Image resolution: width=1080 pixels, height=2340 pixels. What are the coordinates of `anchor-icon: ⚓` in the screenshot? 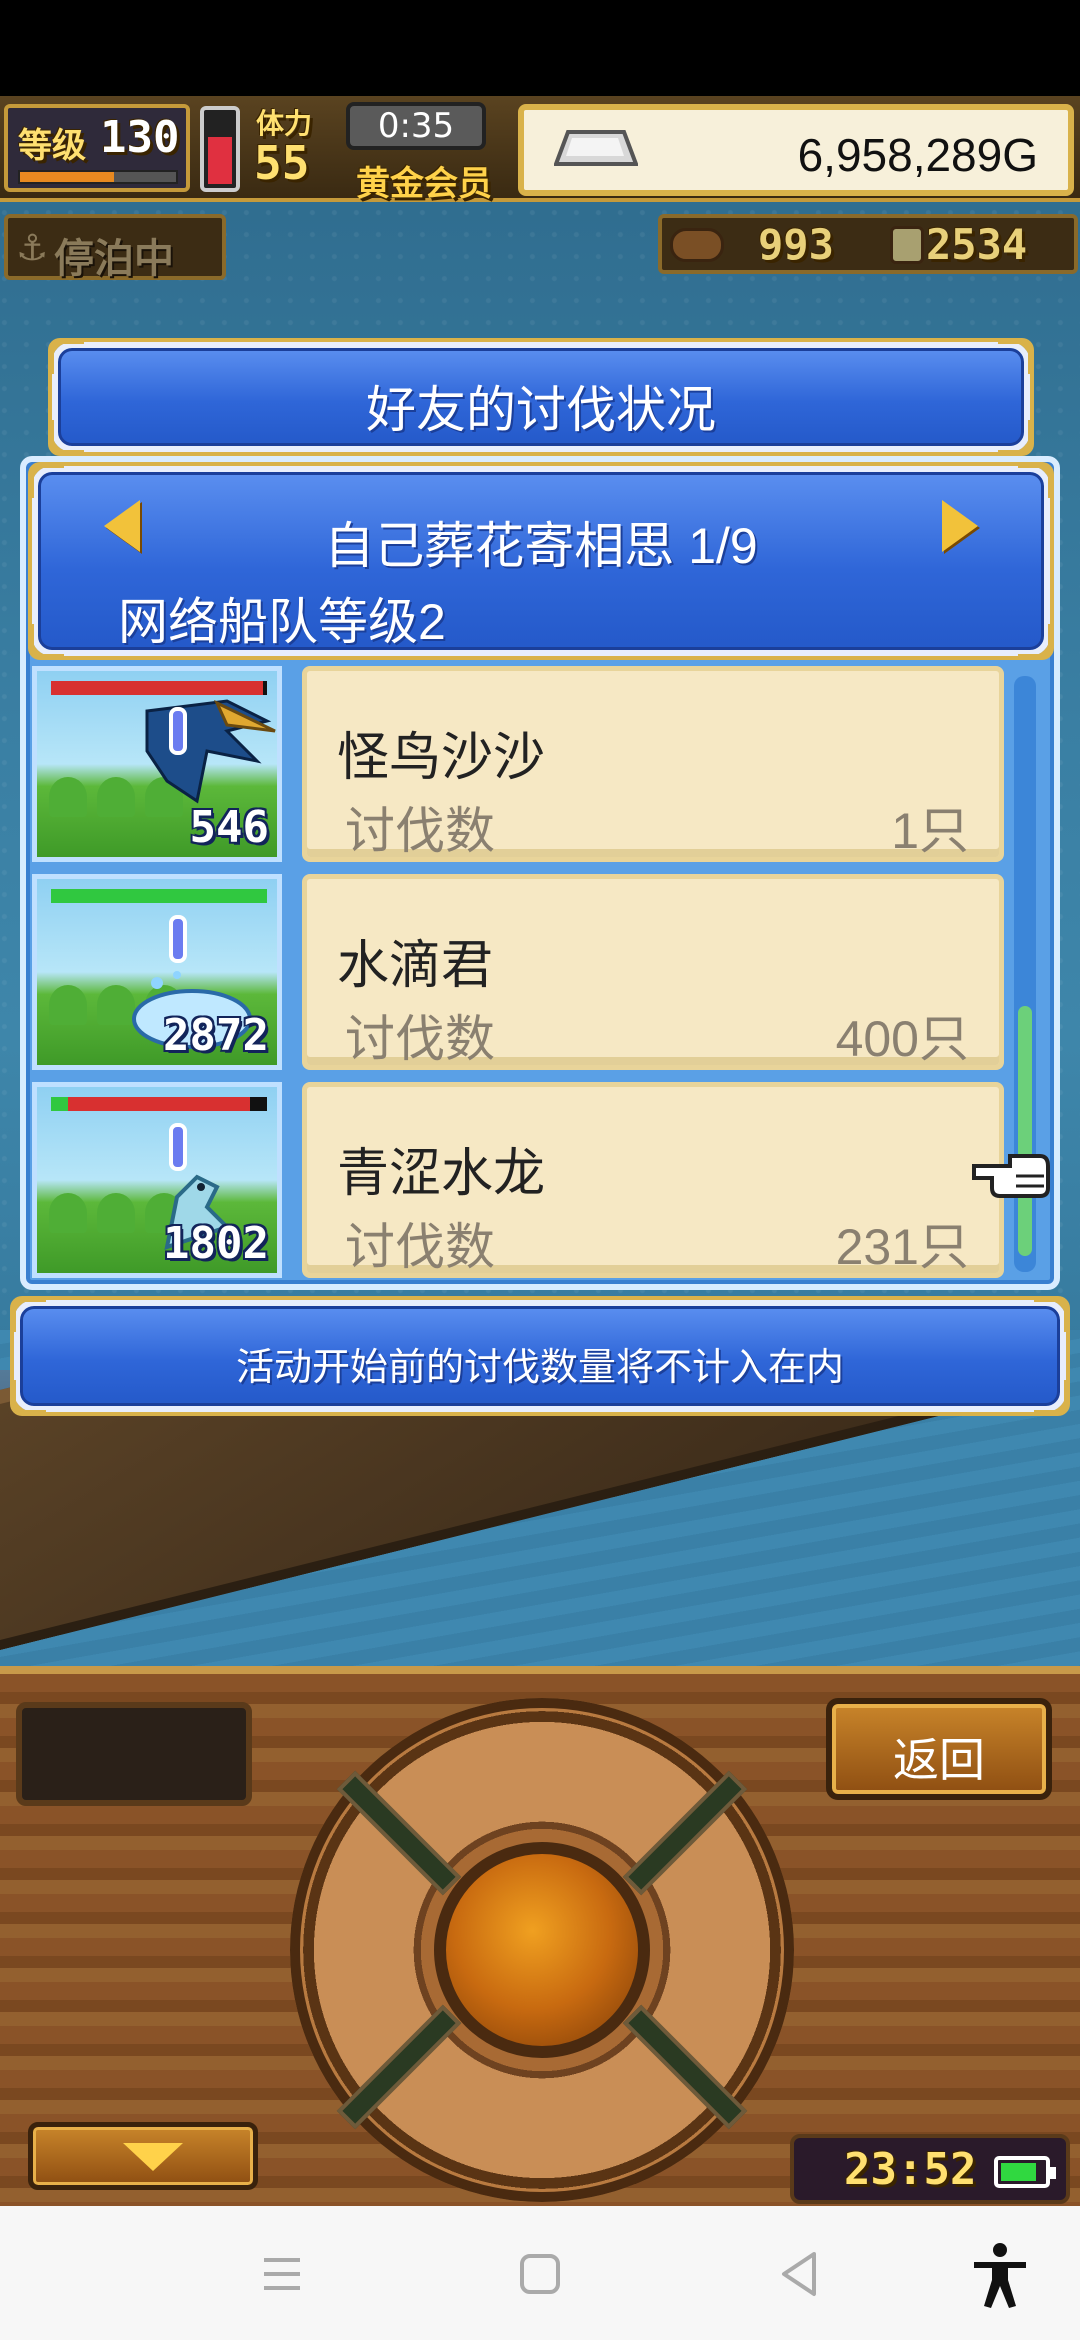 It's located at (32, 248).